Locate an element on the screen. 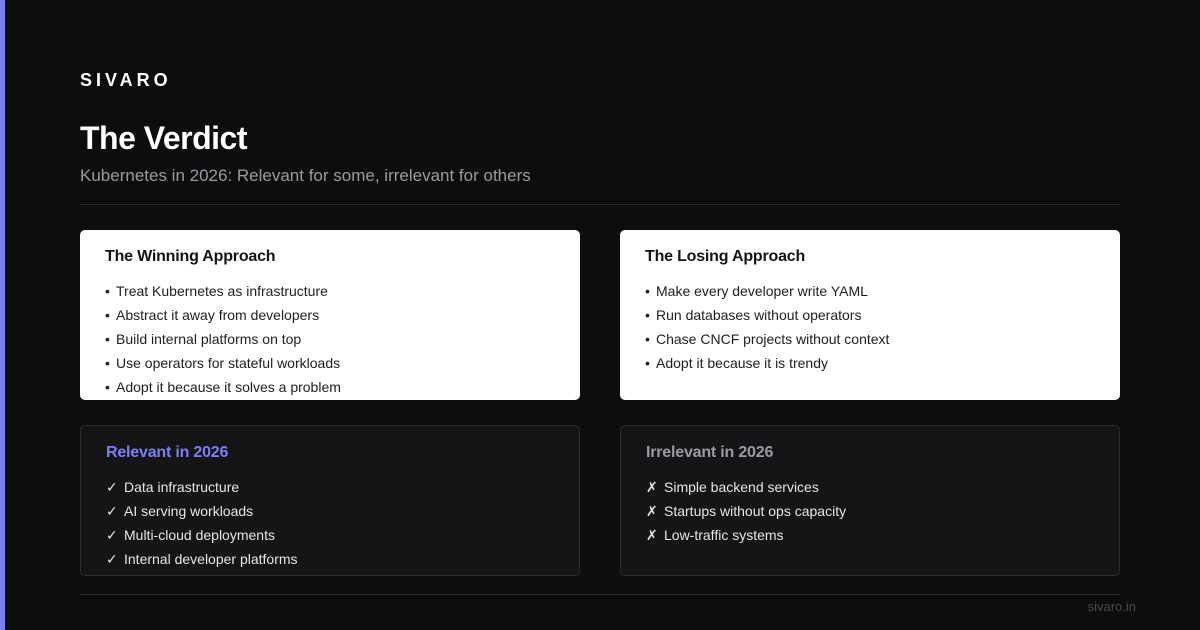 This screenshot has height=630, width=1200. bottom-divider is located at coordinates (600, 594).